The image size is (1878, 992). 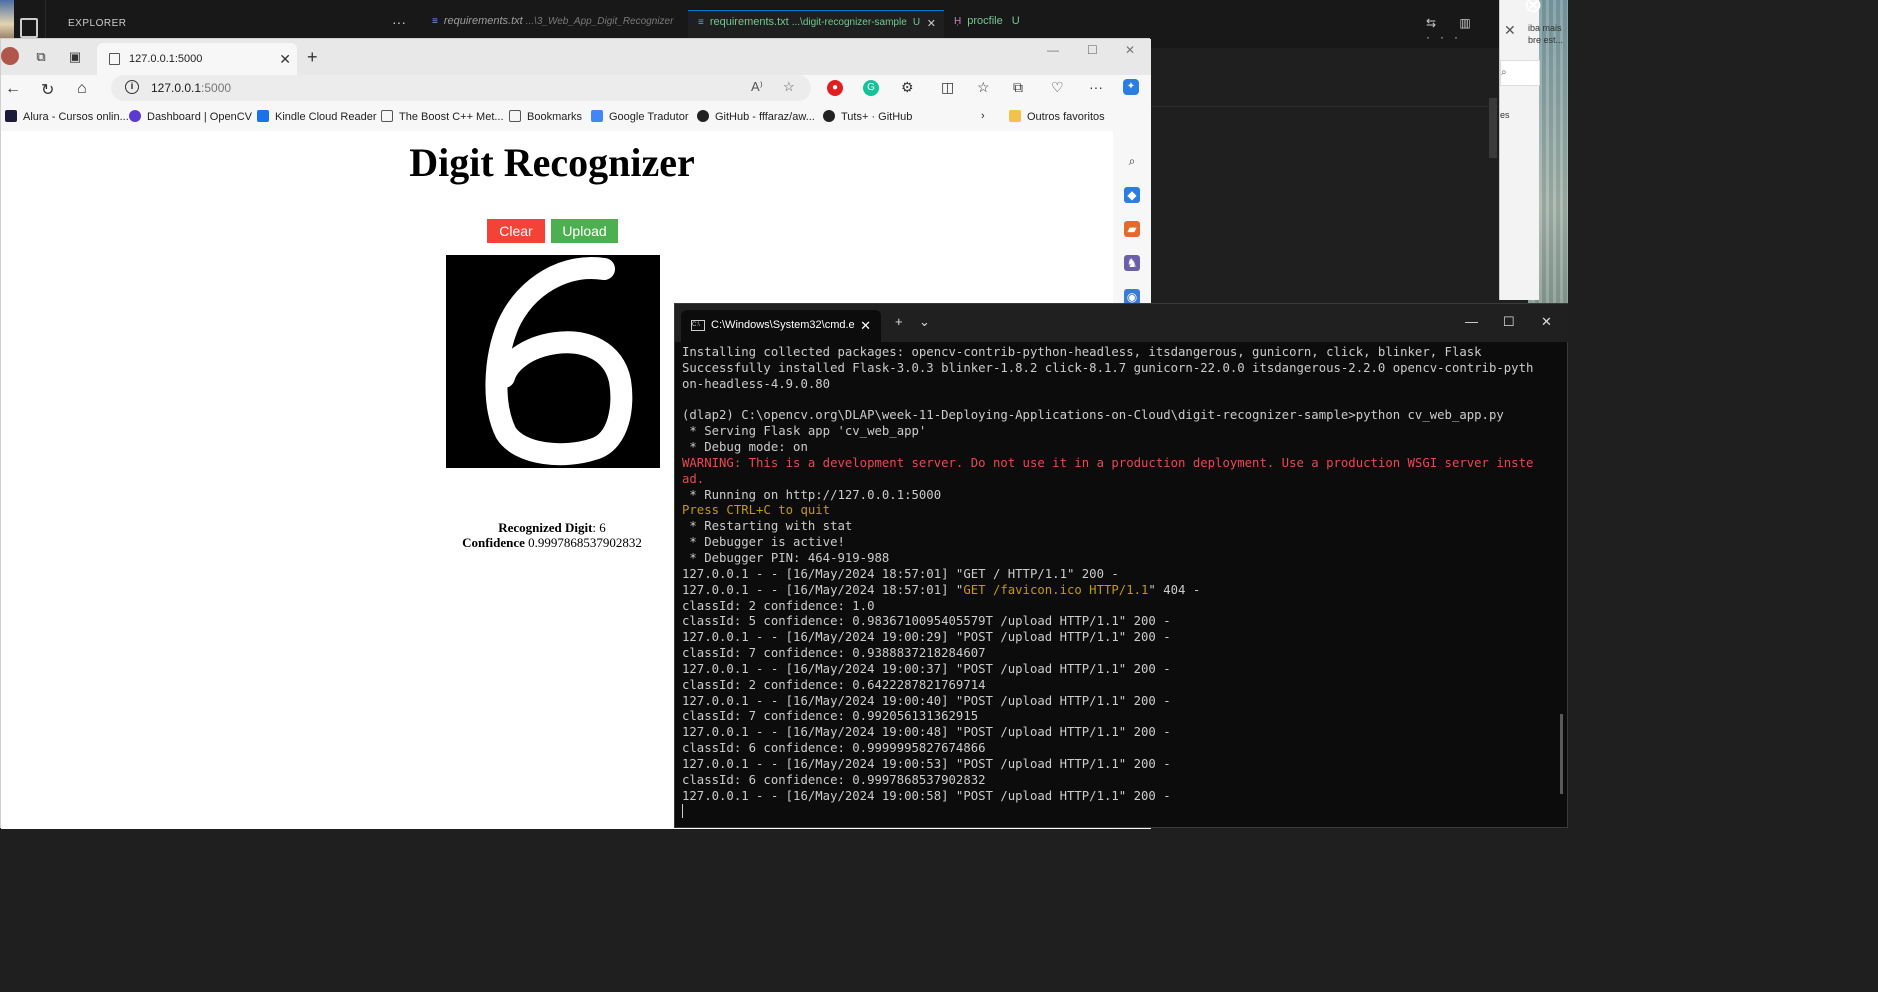 What do you see at coordinates (1131, 87) in the screenshot?
I see `copilot-icon: ✦` at bounding box center [1131, 87].